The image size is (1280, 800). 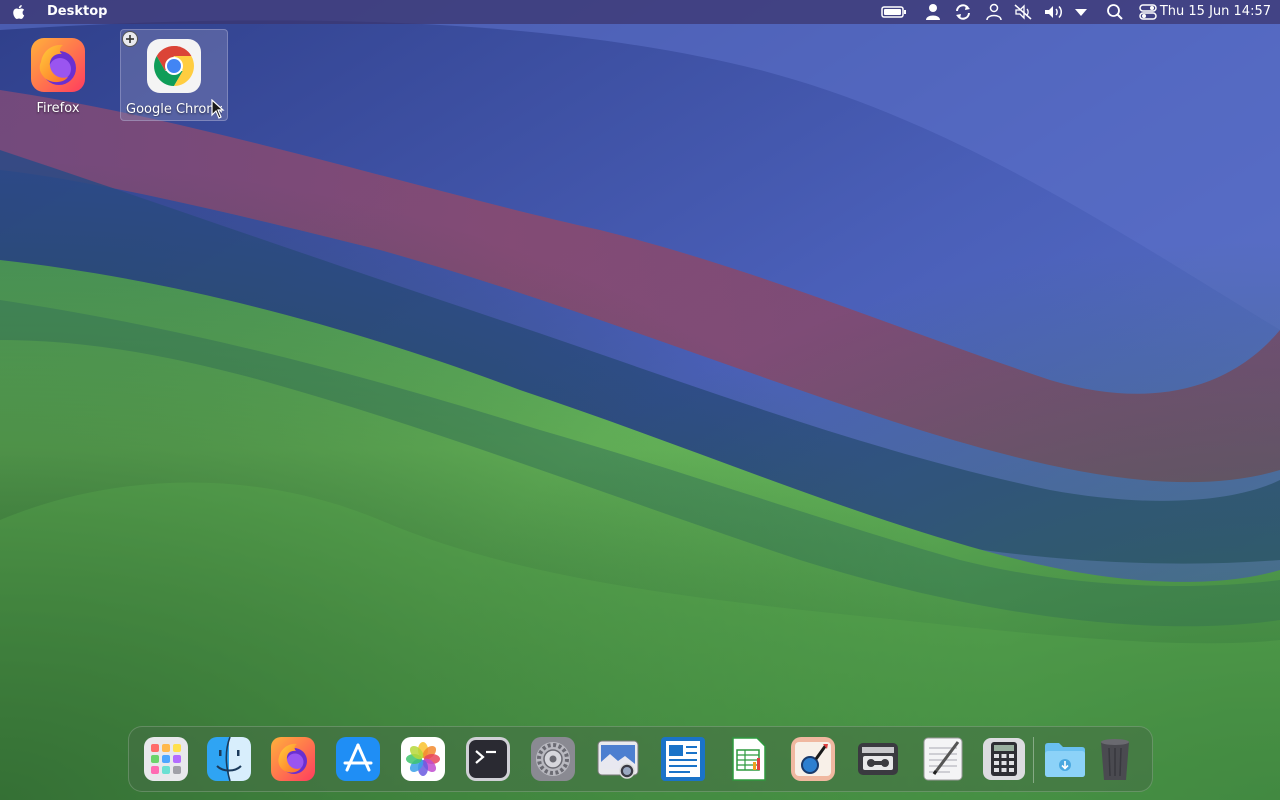 I want to click on user-icon, so click(x=933, y=12).